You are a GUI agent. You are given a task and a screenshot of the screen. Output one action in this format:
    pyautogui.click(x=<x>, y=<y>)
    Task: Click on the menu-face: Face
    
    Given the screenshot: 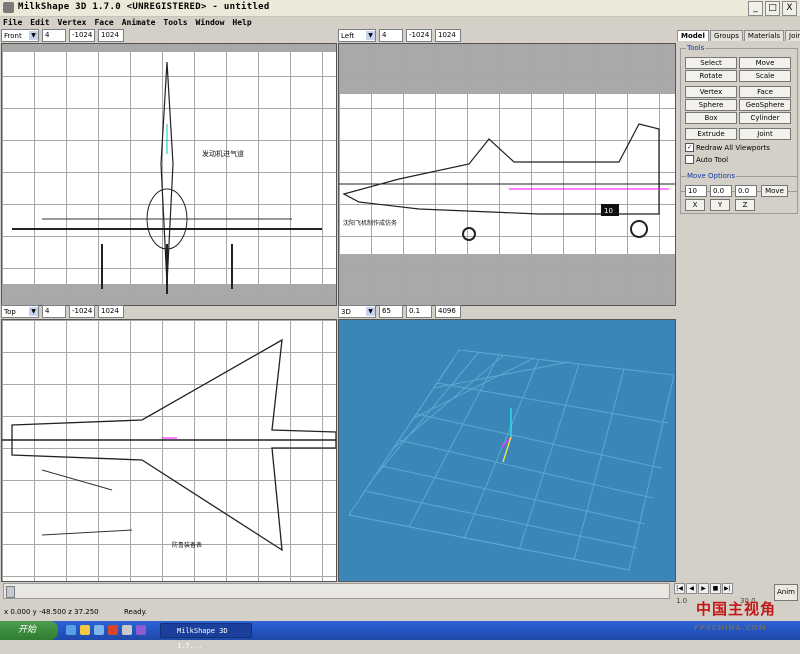 What is the action you would take?
    pyautogui.click(x=103, y=23)
    